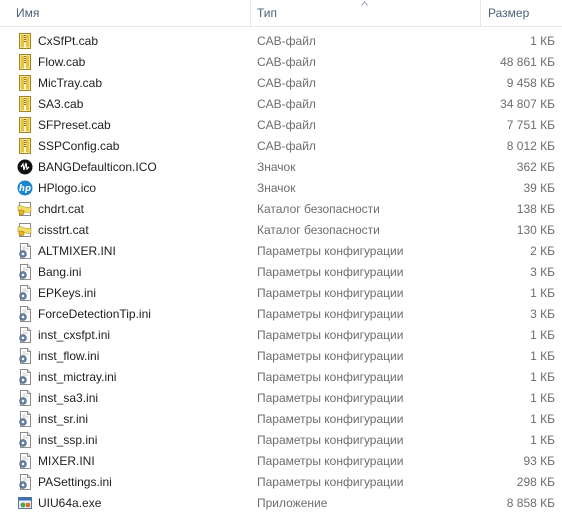 The width and height of the screenshot is (562, 518). What do you see at coordinates (530, 503) in the screenshot?
I see `file-size: 8 858 КБ` at bounding box center [530, 503].